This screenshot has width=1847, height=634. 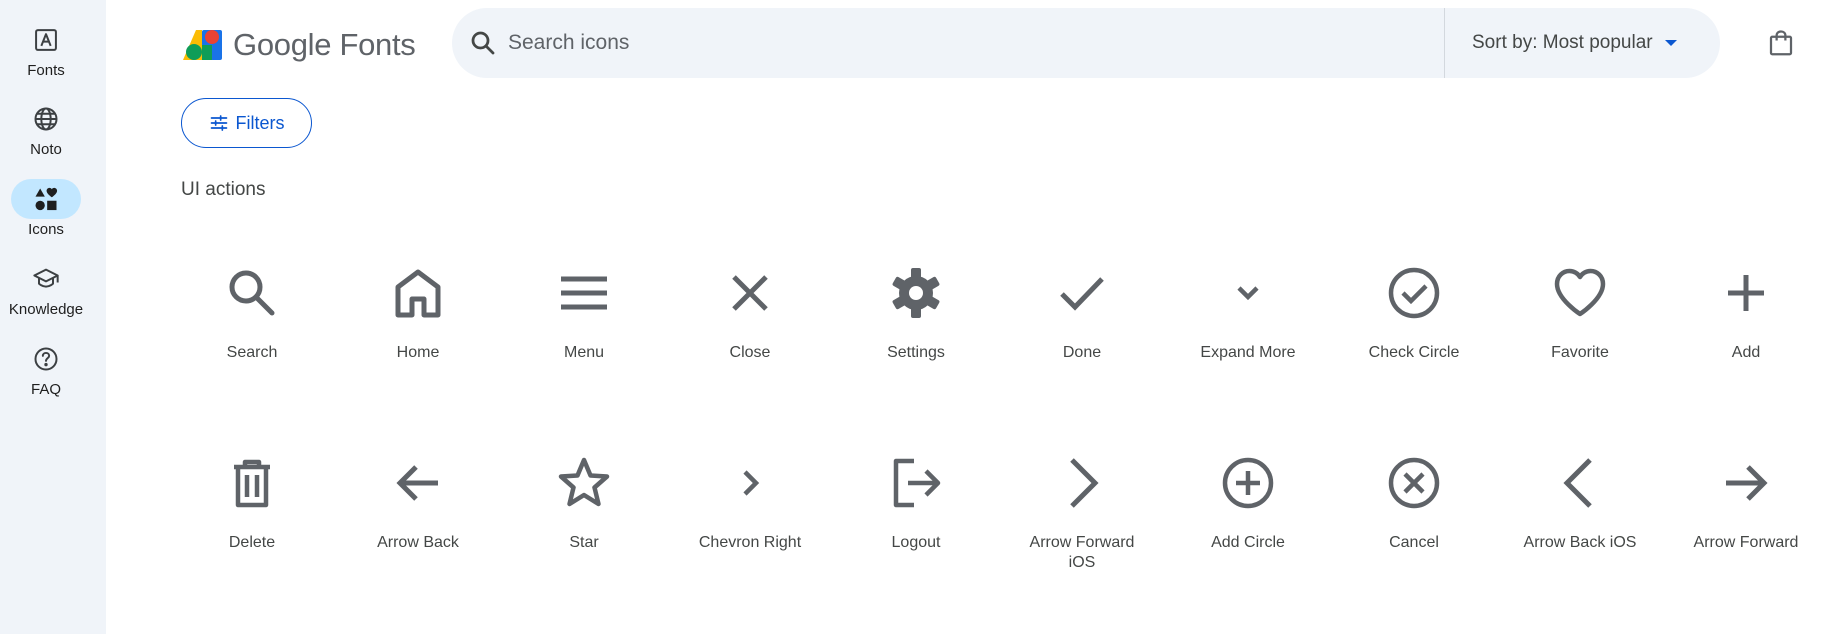 I want to click on icon-tile-logout: Logout, so click(x=916, y=520).